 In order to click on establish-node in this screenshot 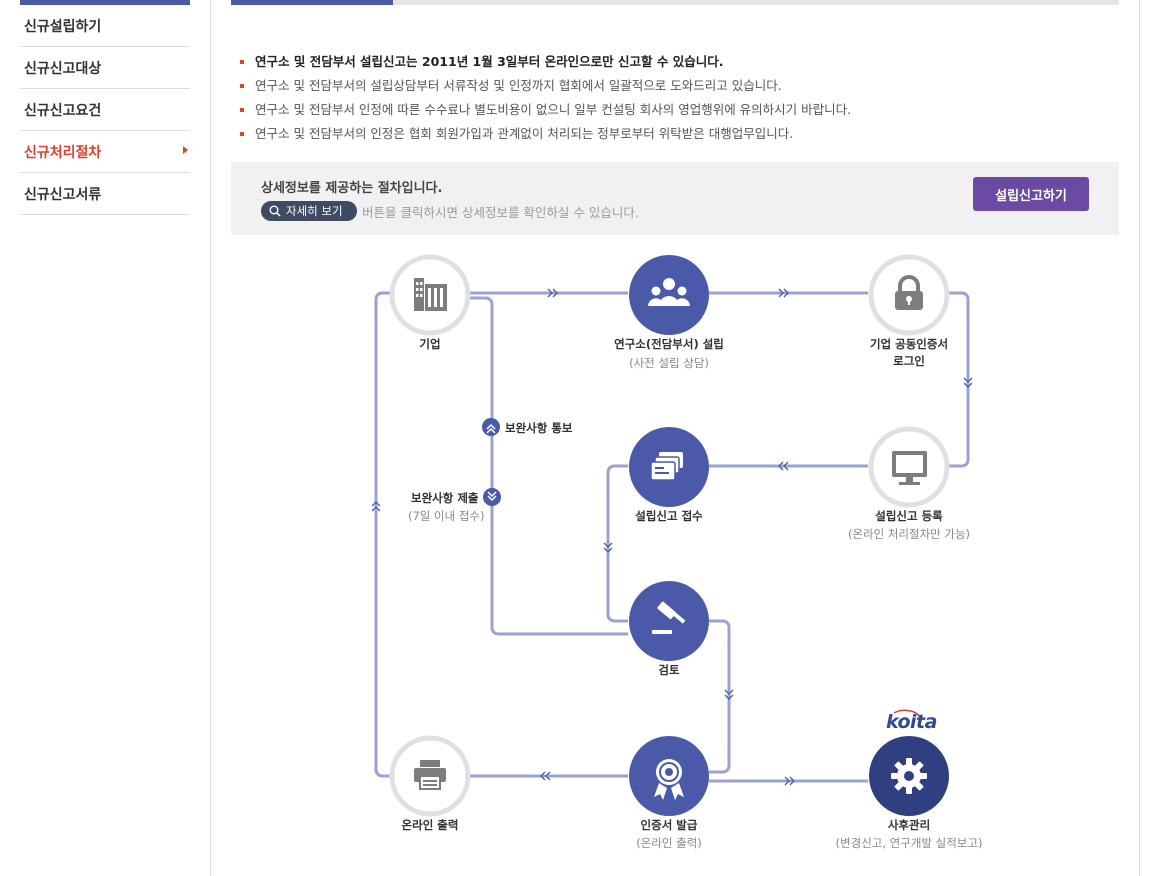, I will do `click(669, 295)`.